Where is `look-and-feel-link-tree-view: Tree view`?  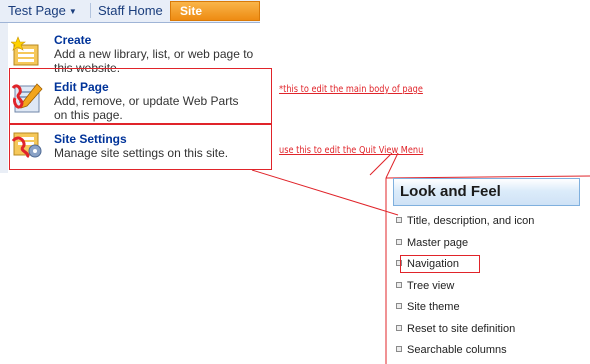 look-and-feel-link-tree-view: Tree view is located at coordinates (425, 286).